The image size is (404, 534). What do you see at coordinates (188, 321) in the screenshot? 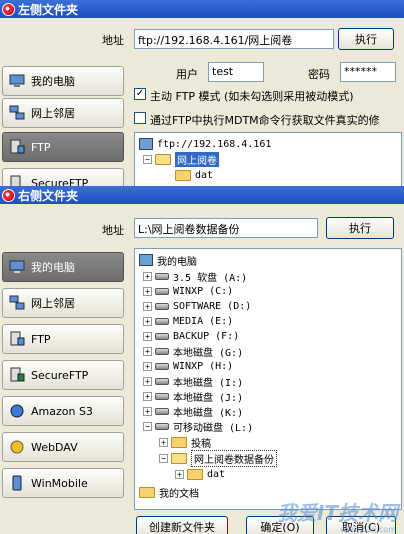
I see `tree-node-drive-e: + MEDIA (E:)` at bounding box center [188, 321].